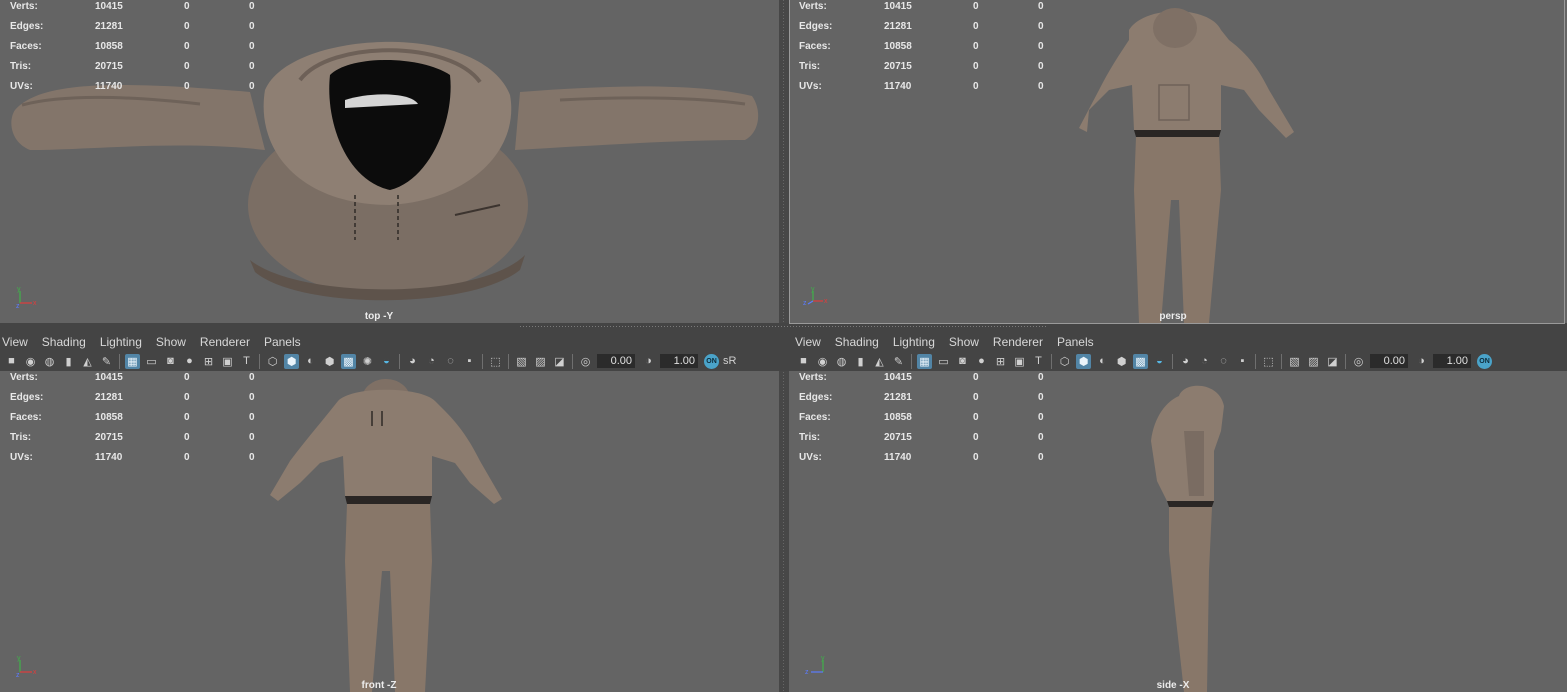  What do you see at coordinates (921, 417) in the screenshot?
I see `stats-row-faces: Faces: 10858 0 0` at bounding box center [921, 417].